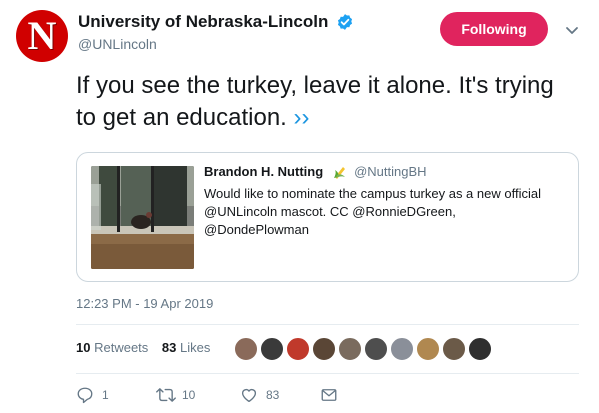  I want to click on verified-badge-icon, so click(344, 22).